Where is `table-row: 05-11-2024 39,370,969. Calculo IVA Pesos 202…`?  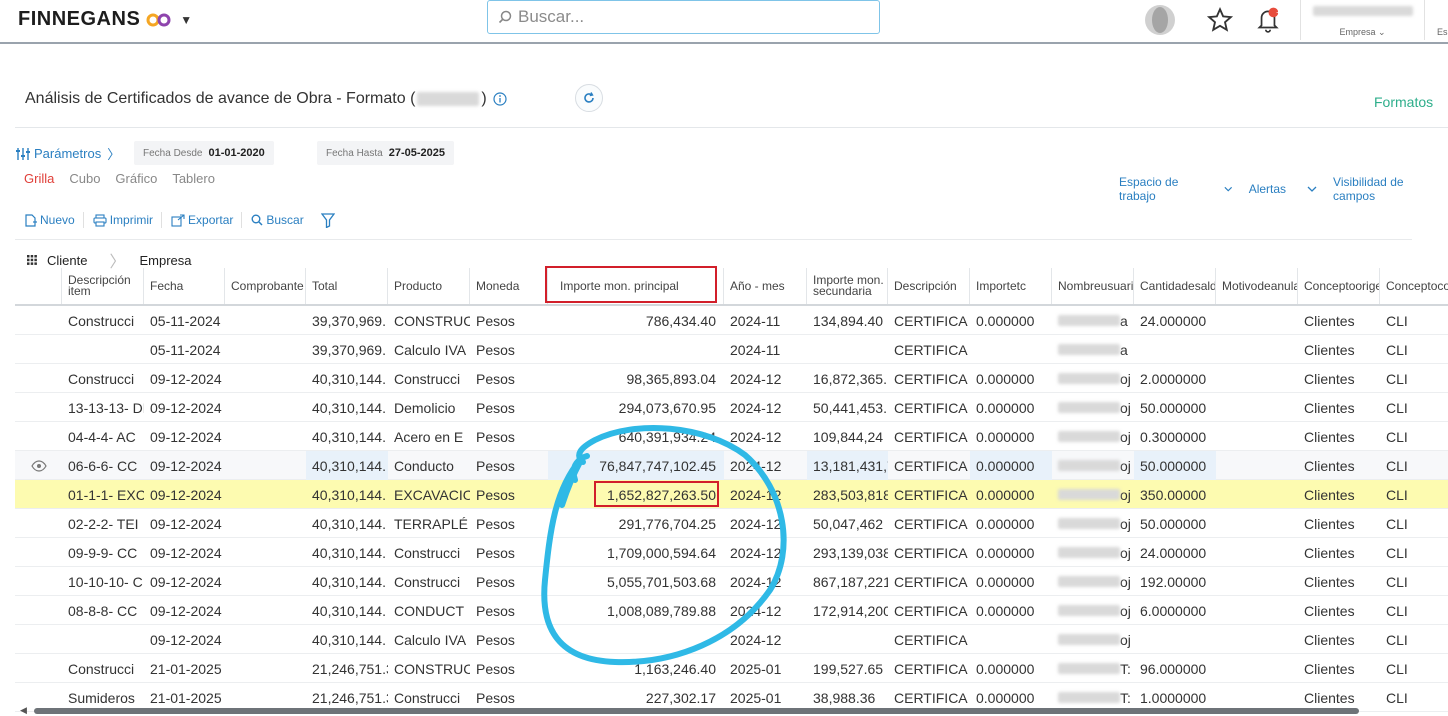 table-row: 05-11-2024 39,370,969. Calculo IVA Pesos 202… is located at coordinates (731, 349).